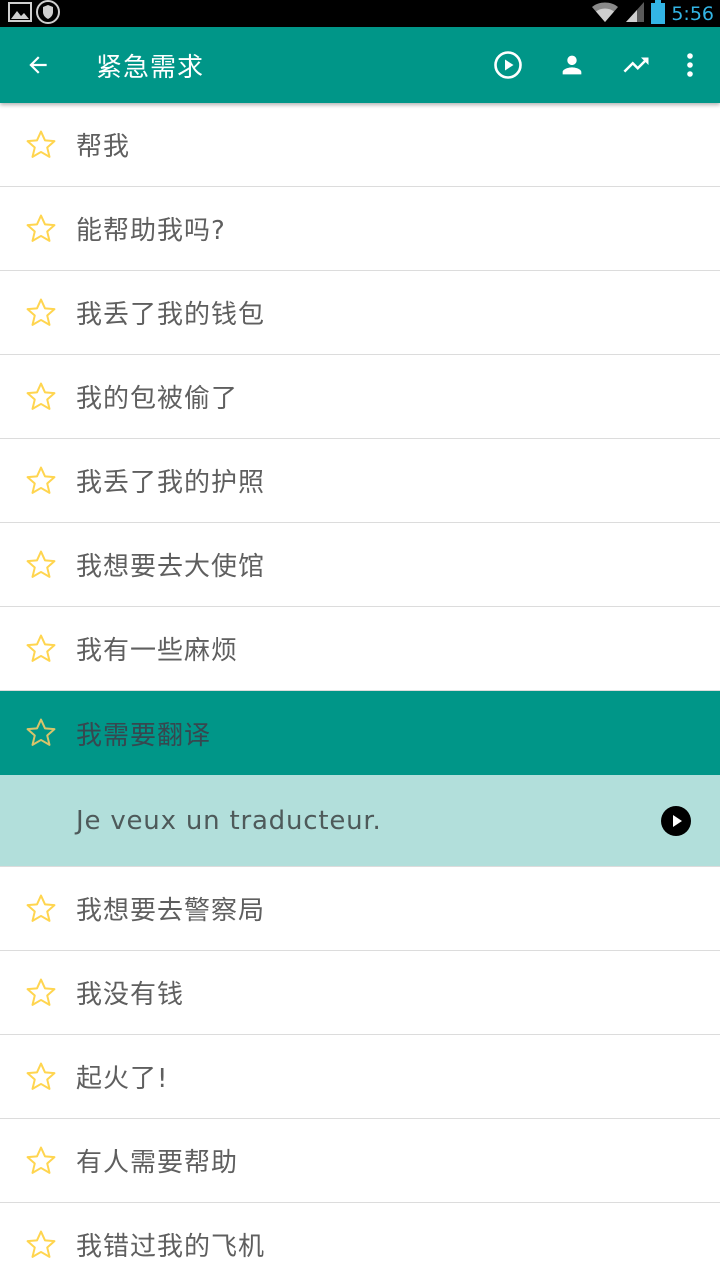 This screenshot has height=1280, width=720. Describe the element at coordinates (360, 229) in the screenshot. I see `phrase-row: 能帮助我吗?` at that location.